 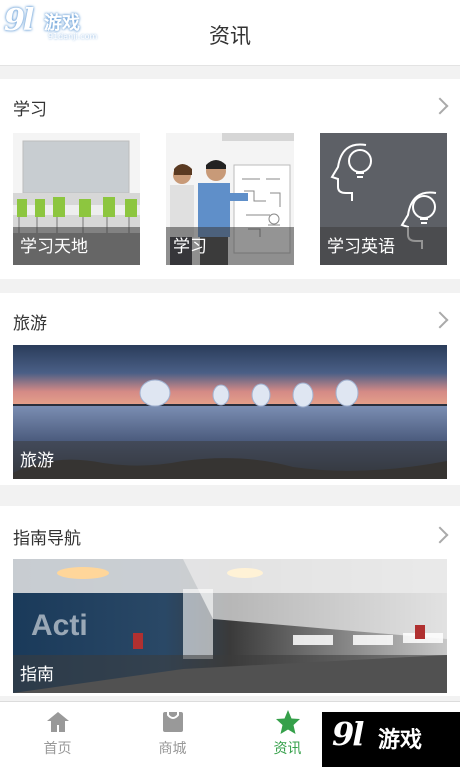 I want to click on tile-study-world: 学习天地, so click(x=76, y=199).